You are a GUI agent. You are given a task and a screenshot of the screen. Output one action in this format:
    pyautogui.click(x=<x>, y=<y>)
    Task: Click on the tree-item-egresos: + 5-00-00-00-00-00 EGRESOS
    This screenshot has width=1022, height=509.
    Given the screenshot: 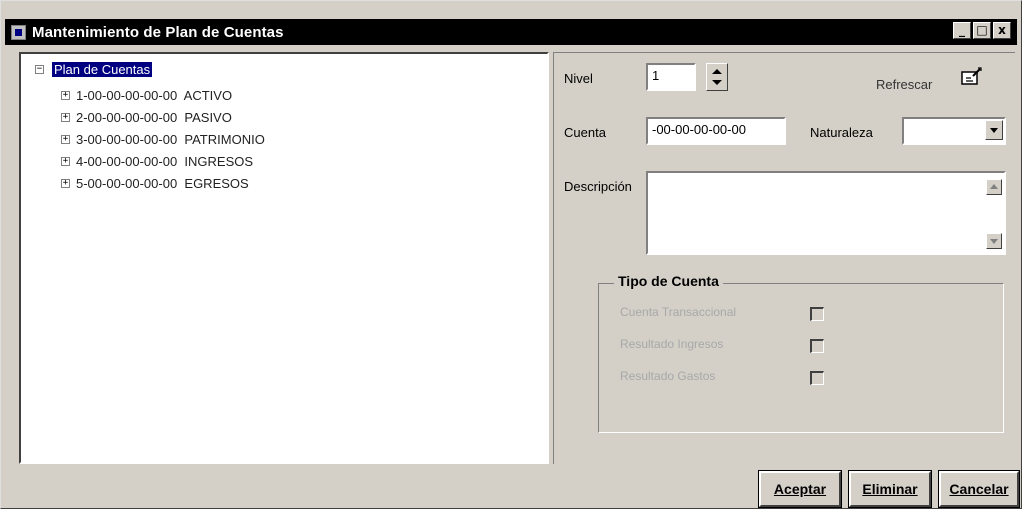 What is the action you would take?
    pyautogui.click(x=163, y=183)
    